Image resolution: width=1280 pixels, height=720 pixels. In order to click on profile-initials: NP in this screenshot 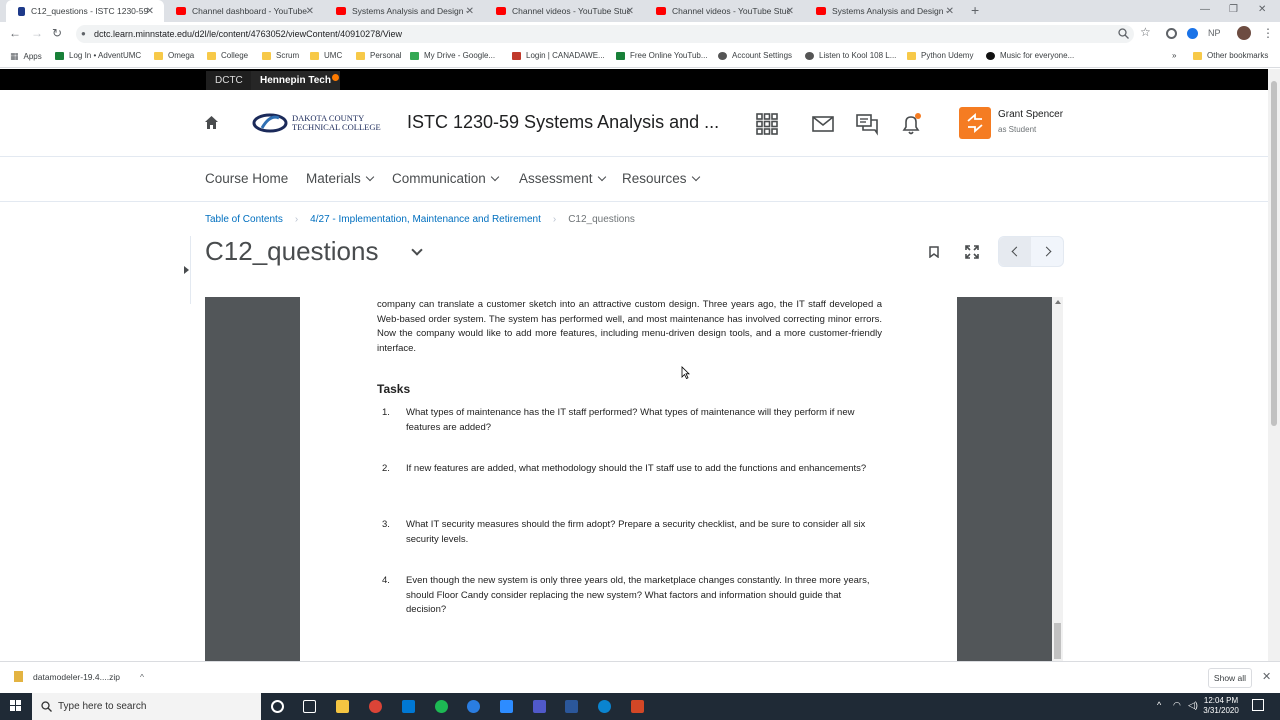, I will do `click(1214, 33)`.